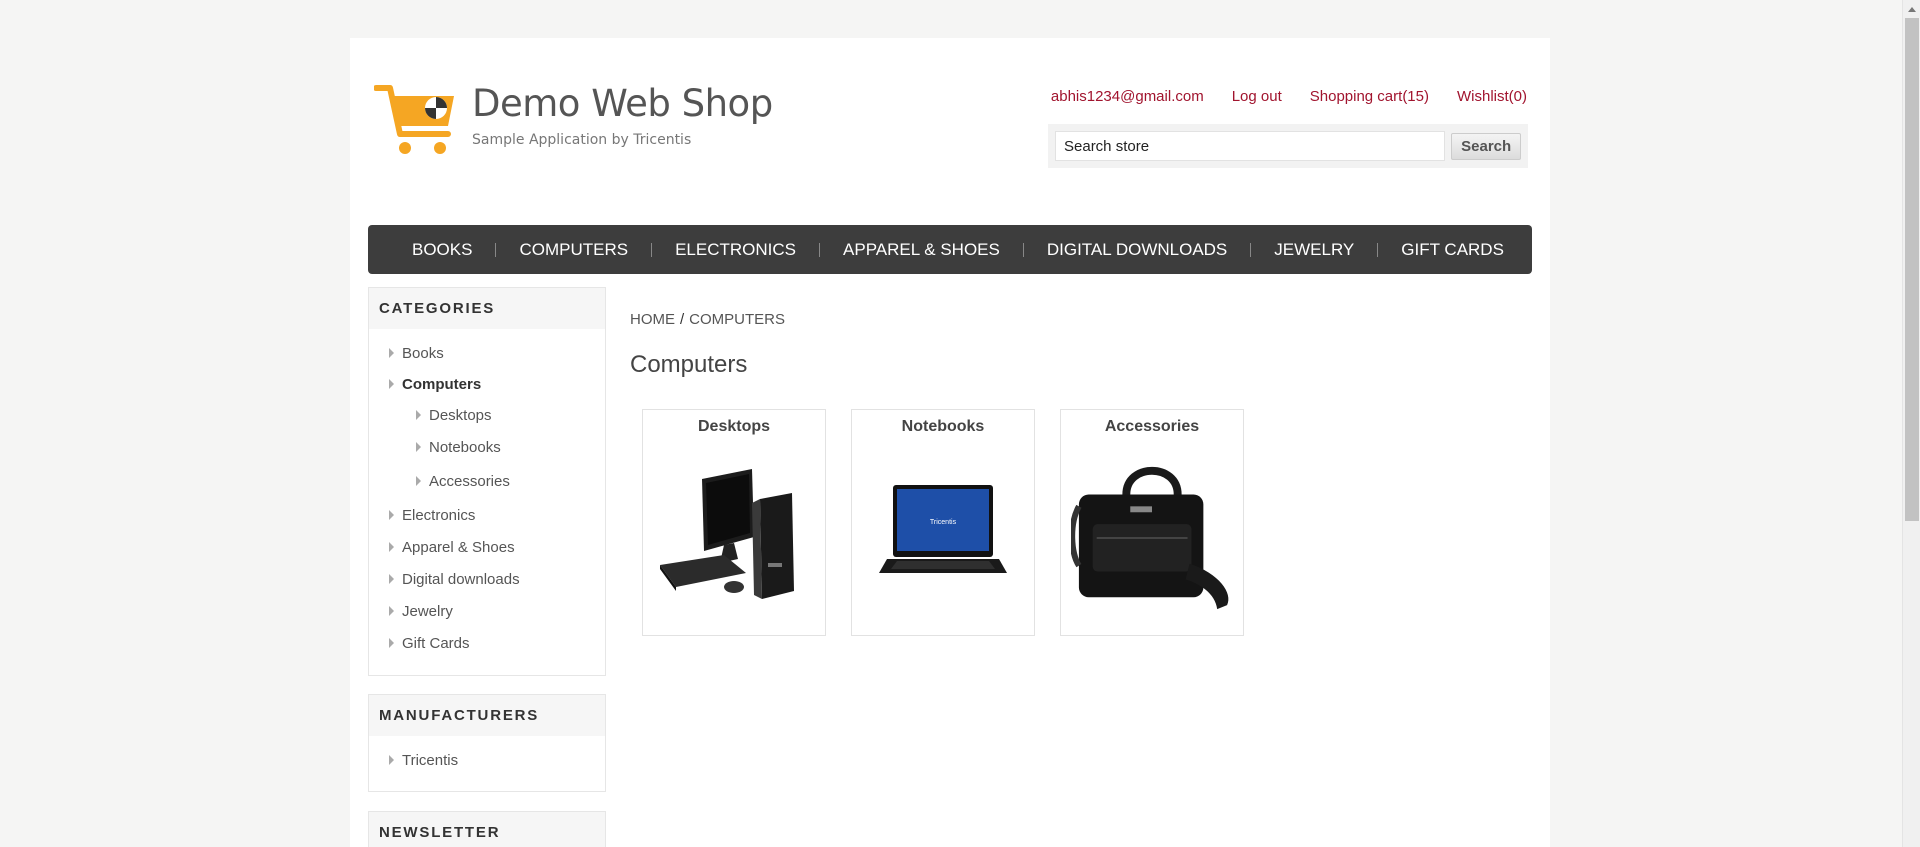 This screenshot has height=847, width=1920. What do you see at coordinates (487, 643) in the screenshot?
I see `category-item-gift-cards: Gift Cards` at bounding box center [487, 643].